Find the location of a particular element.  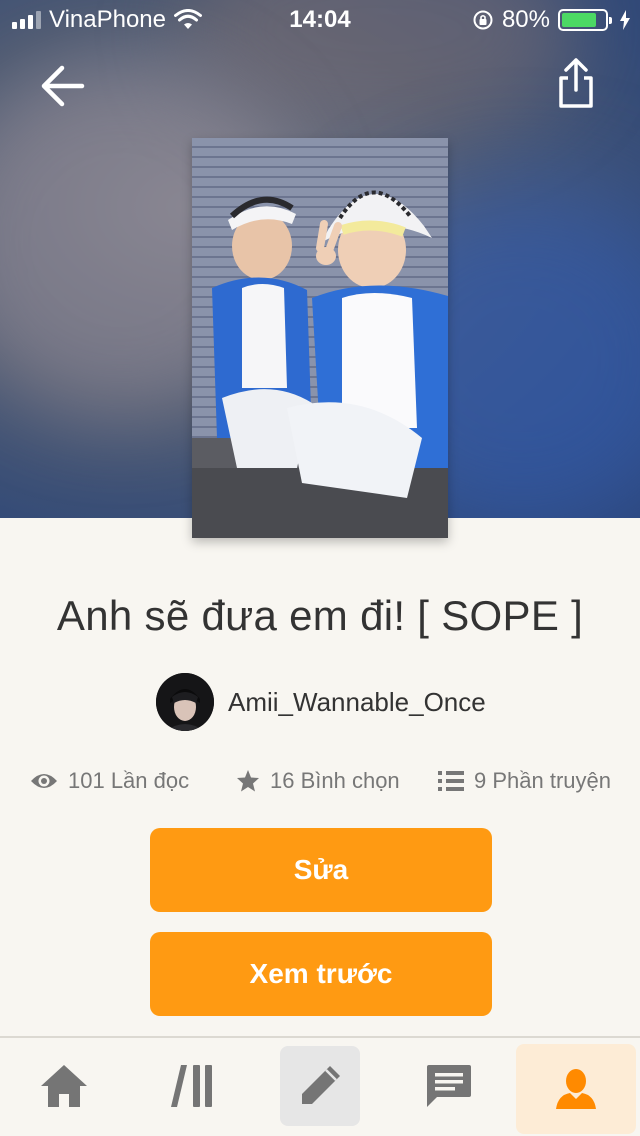

chat-icon is located at coordinates (449, 1086).